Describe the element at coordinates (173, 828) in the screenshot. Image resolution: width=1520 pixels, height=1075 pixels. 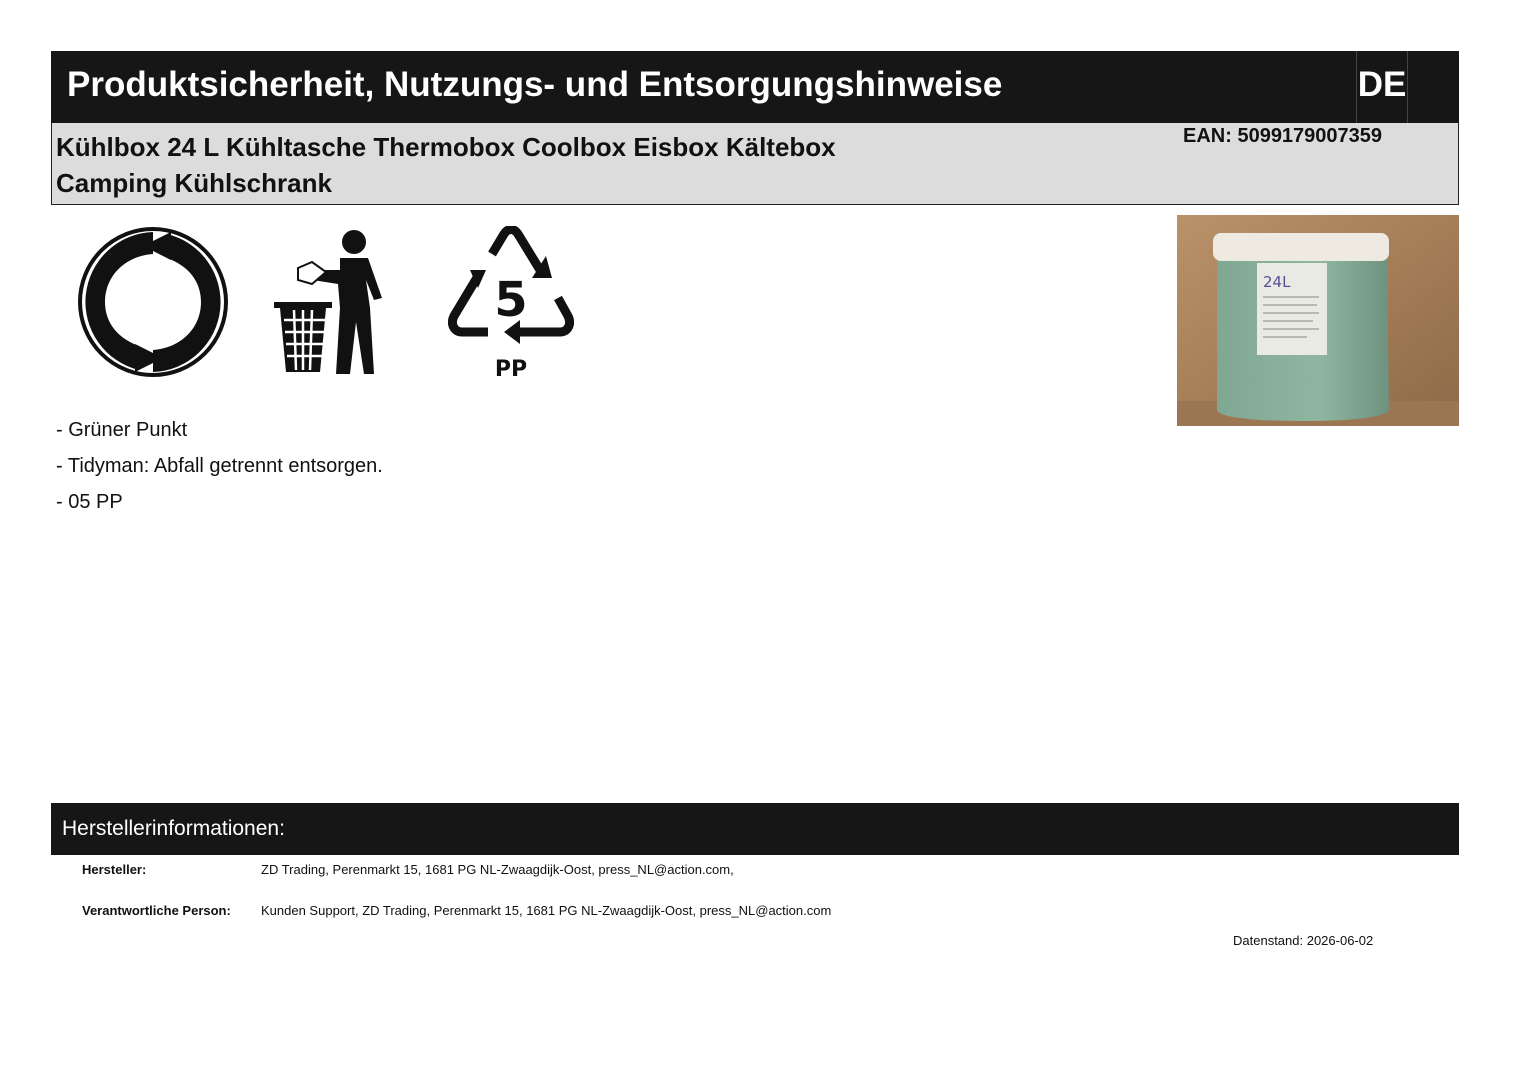
I see `manufacturer-section-title: Herstellerinformationen:` at that location.